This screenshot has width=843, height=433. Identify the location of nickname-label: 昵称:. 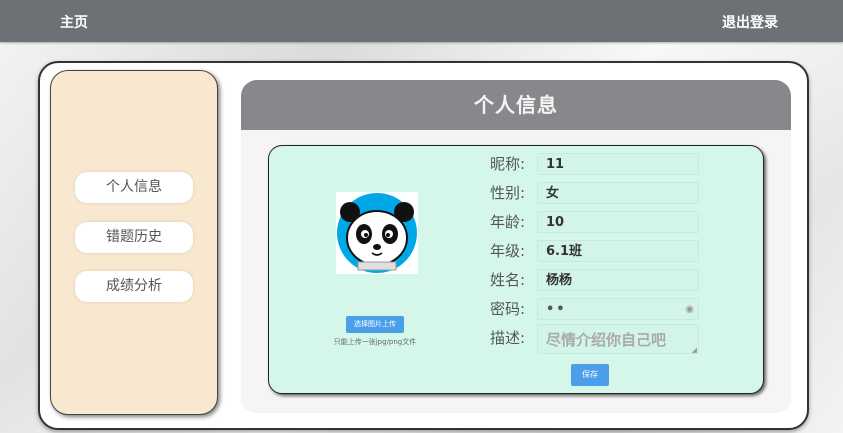
(508, 164).